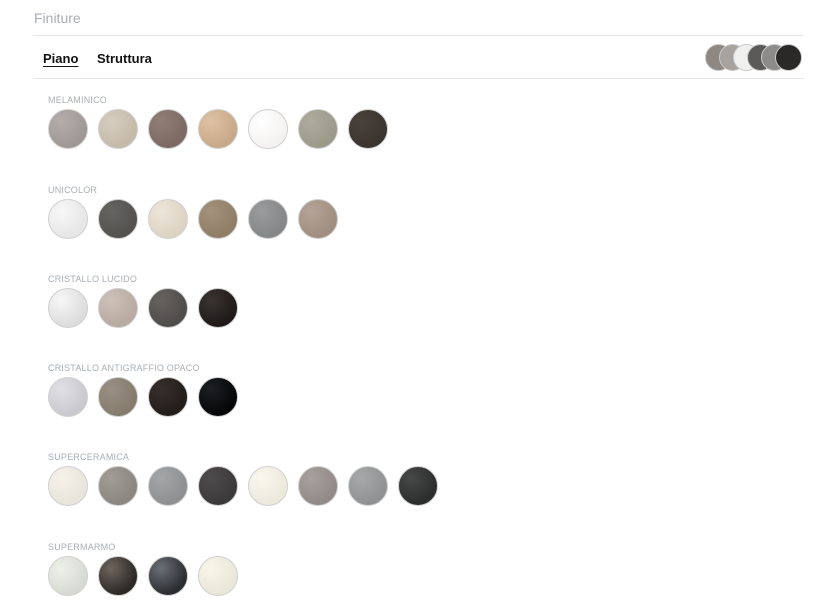  I want to click on selected-finish-preview, so click(755, 58).